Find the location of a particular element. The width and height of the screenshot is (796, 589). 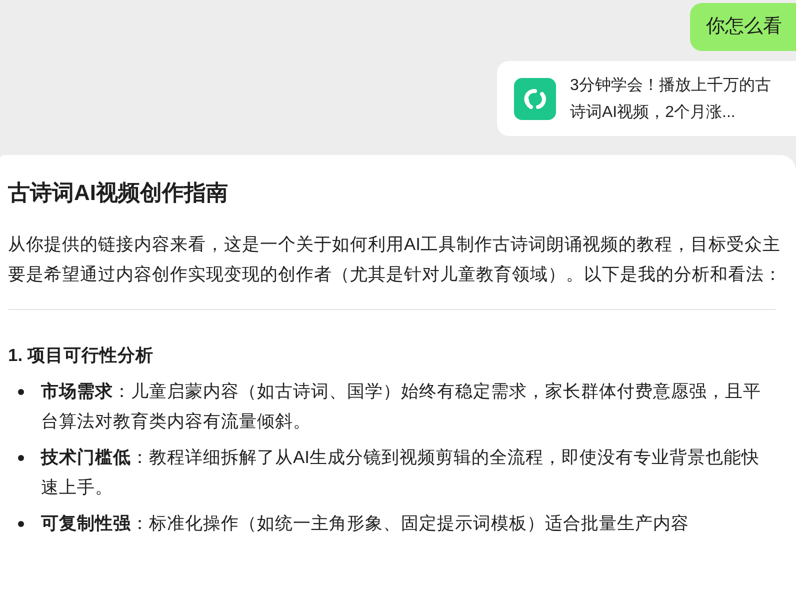

intro-paragraph: 从你提供的链接内容来看，这是一个关于如何利用AI工具制作古诗词朗诵视频的教程，目标受众主要是希望通过内容创作实现变现的创作者（尤其是针对儿童教育领域）。以下是我的分析和看法： is located at coordinates (395, 259).